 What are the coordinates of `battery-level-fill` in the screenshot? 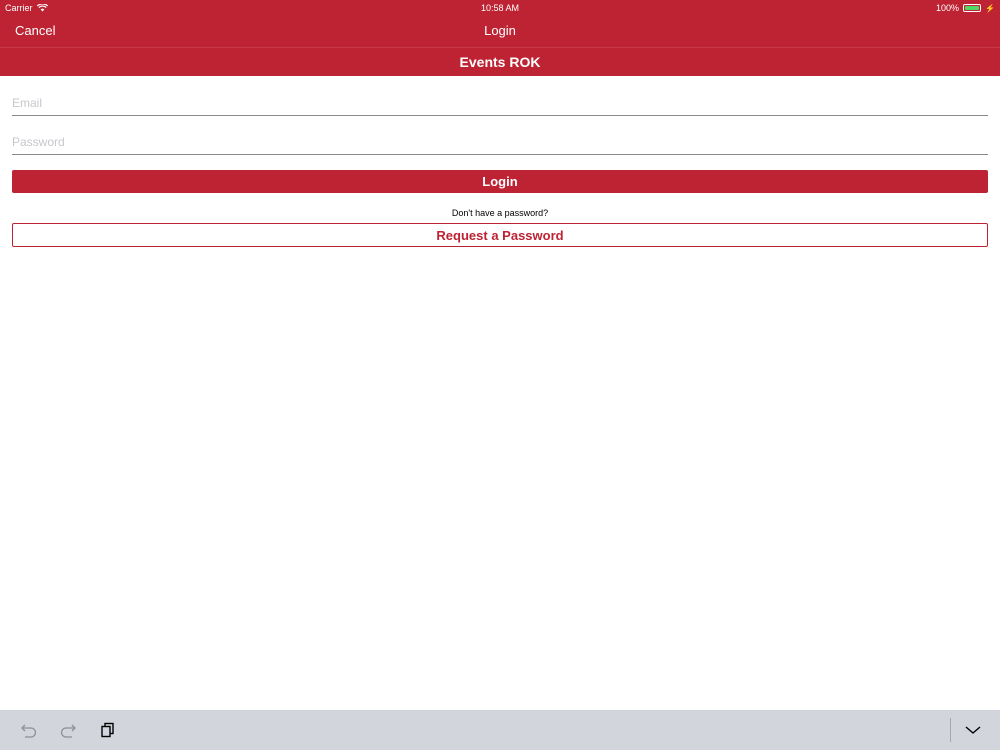 It's located at (972, 8).